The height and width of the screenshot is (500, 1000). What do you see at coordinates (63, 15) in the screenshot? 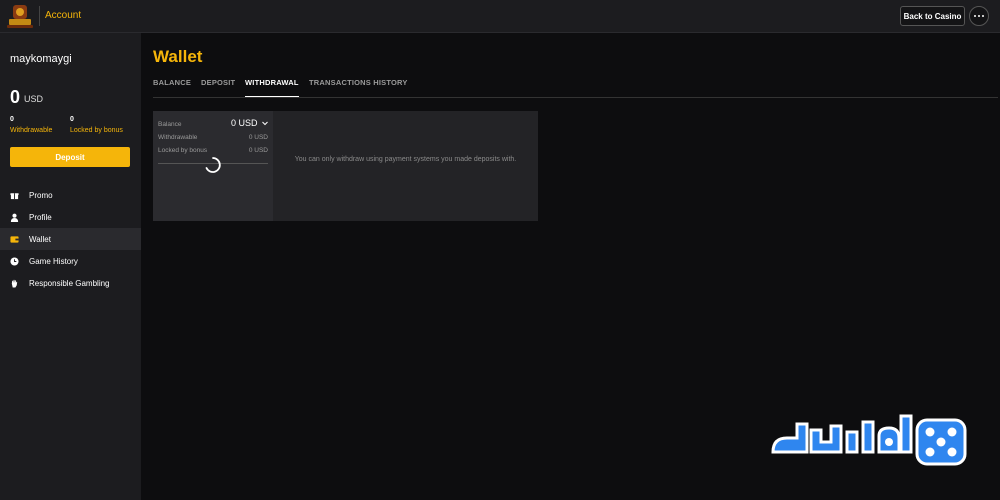
I see `page-section-title: Account` at bounding box center [63, 15].